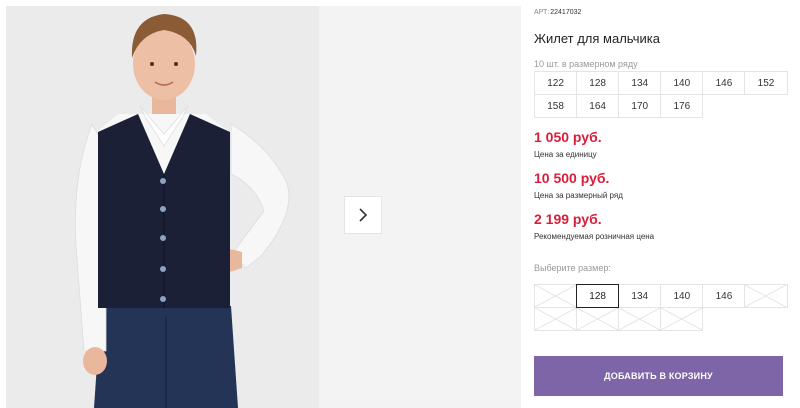  What do you see at coordinates (598, 83) in the screenshot?
I see `size-range-cell: 128` at bounding box center [598, 83].